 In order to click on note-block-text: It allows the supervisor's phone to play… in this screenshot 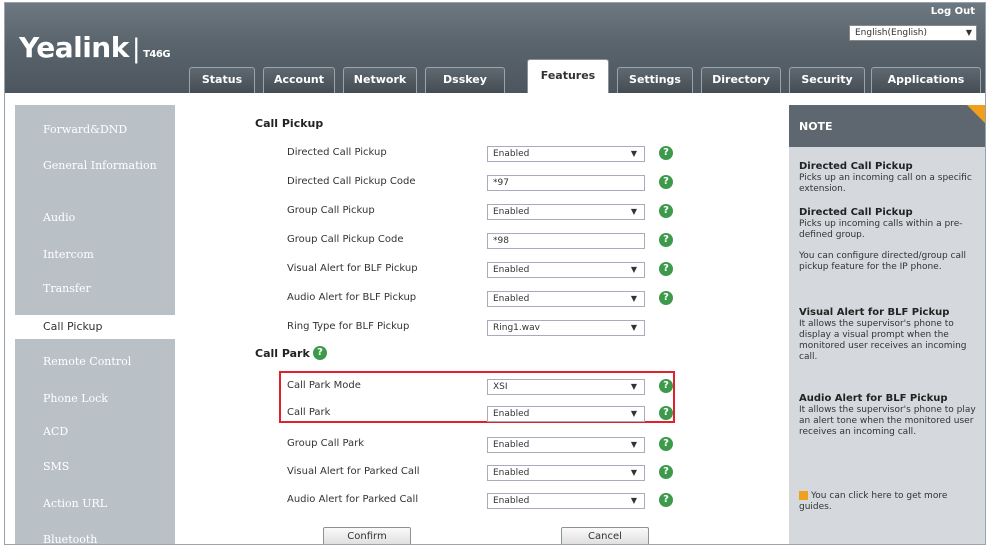, I will do `click(887, 421)`.